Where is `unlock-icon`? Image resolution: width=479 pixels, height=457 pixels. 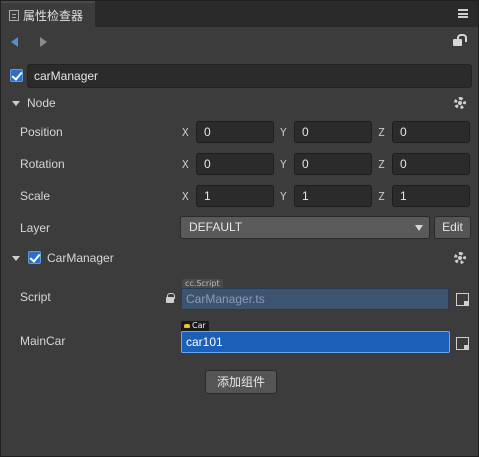 unlock-icon is located at coordinates (460, 40).